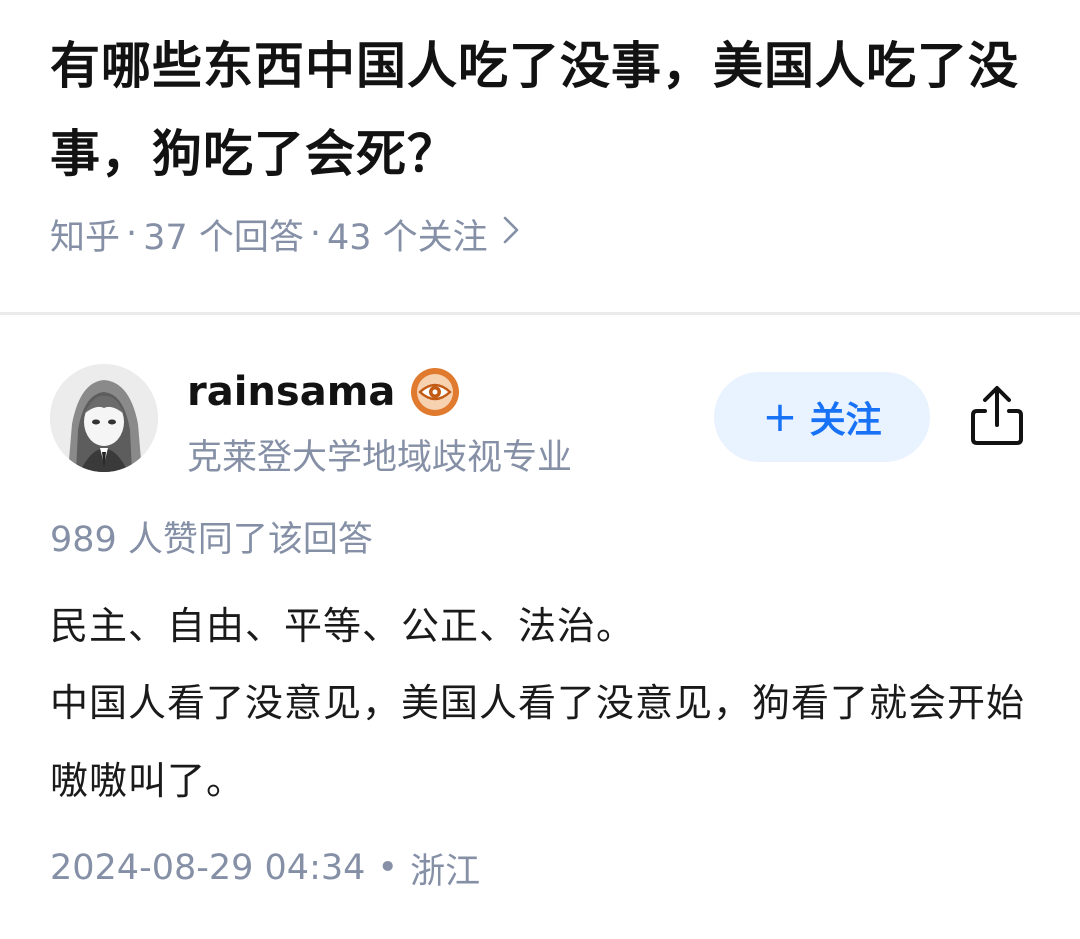 The width and height of the screenshot is (1080, 939). Describe the element at coordinates (380, 457) in the screenshot. I see `author-headline: 克莱登大学地域歧视专业` at that location.